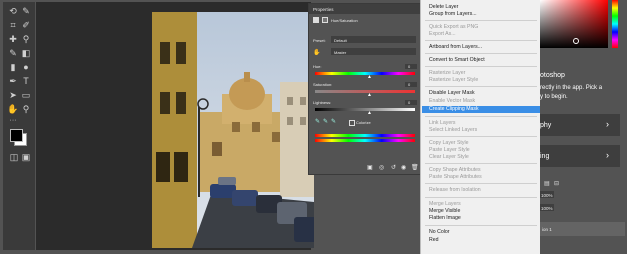  Describe the element at coordinates (571, 88) in the screenshot. I see `promo-text-1: rectly in the app. Pick a` at that location.